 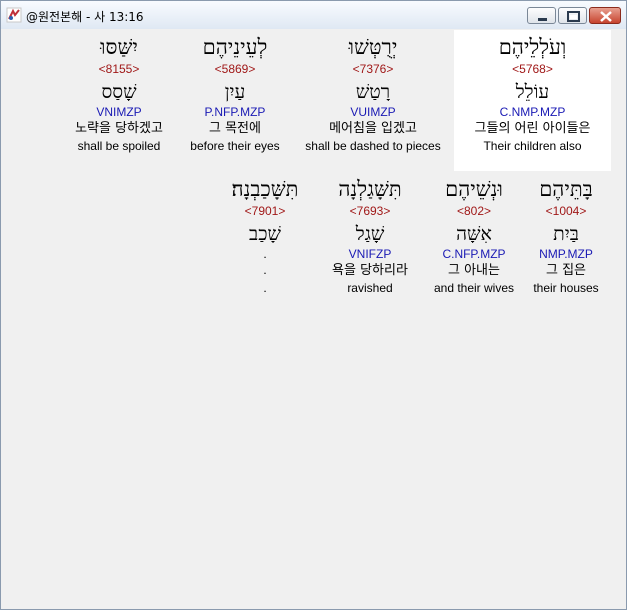 I want to click on window-title: @원전본해 - 사 13:16, so click(x=85, y=17).